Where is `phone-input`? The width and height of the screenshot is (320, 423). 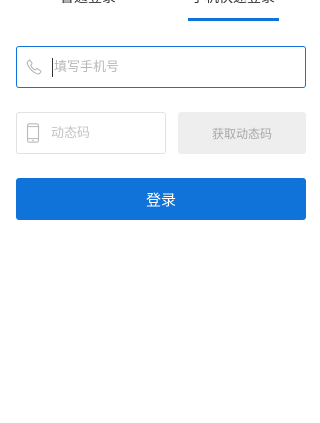 phone-input is located at coordinates (176, 67).